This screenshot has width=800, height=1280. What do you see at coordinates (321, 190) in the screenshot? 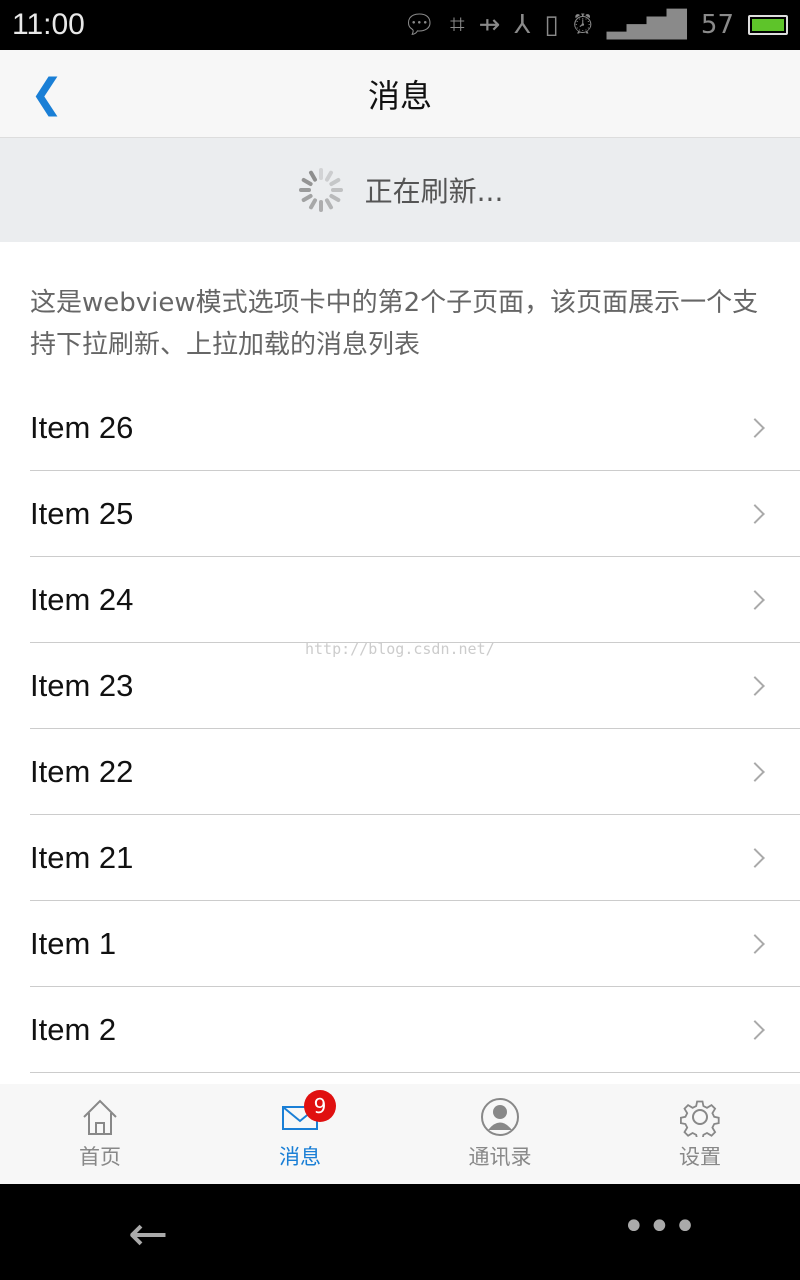
I see `spinner-icon` at bounding box center [321, 190].